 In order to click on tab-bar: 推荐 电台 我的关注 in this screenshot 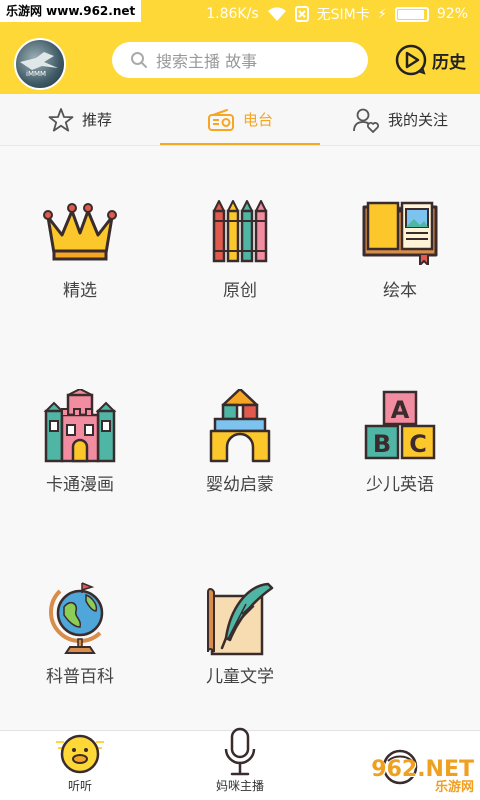, I will do `click(240, 120)`.